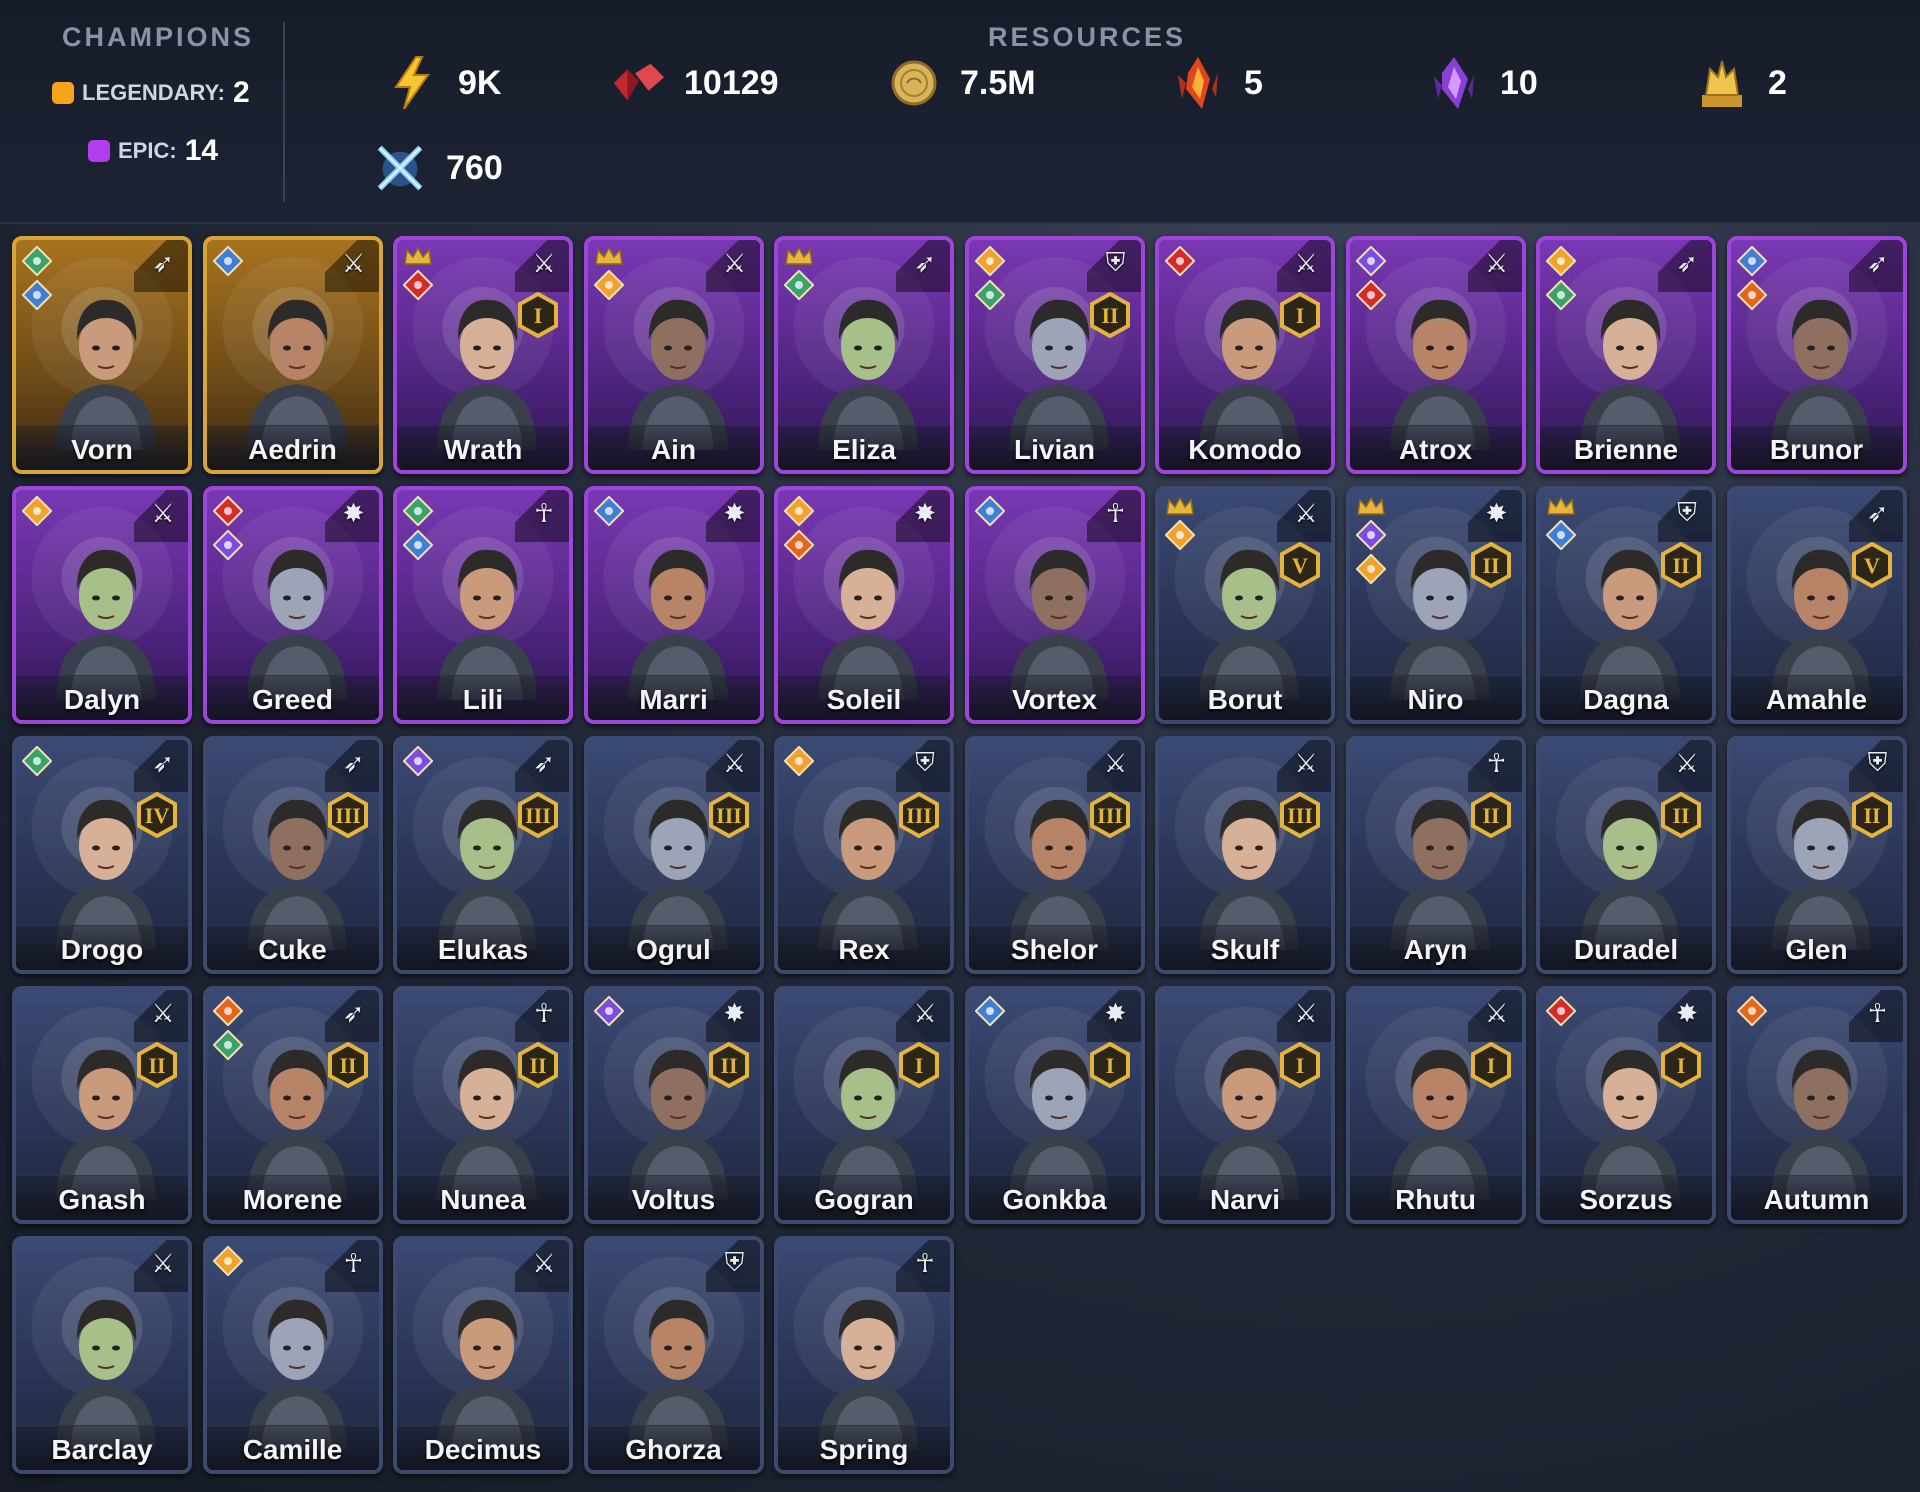 Image resolution: width=1920 pixels, height=1492 pixels. I want to click on champion-card: ➶ III Elukas, so click(483, 855).